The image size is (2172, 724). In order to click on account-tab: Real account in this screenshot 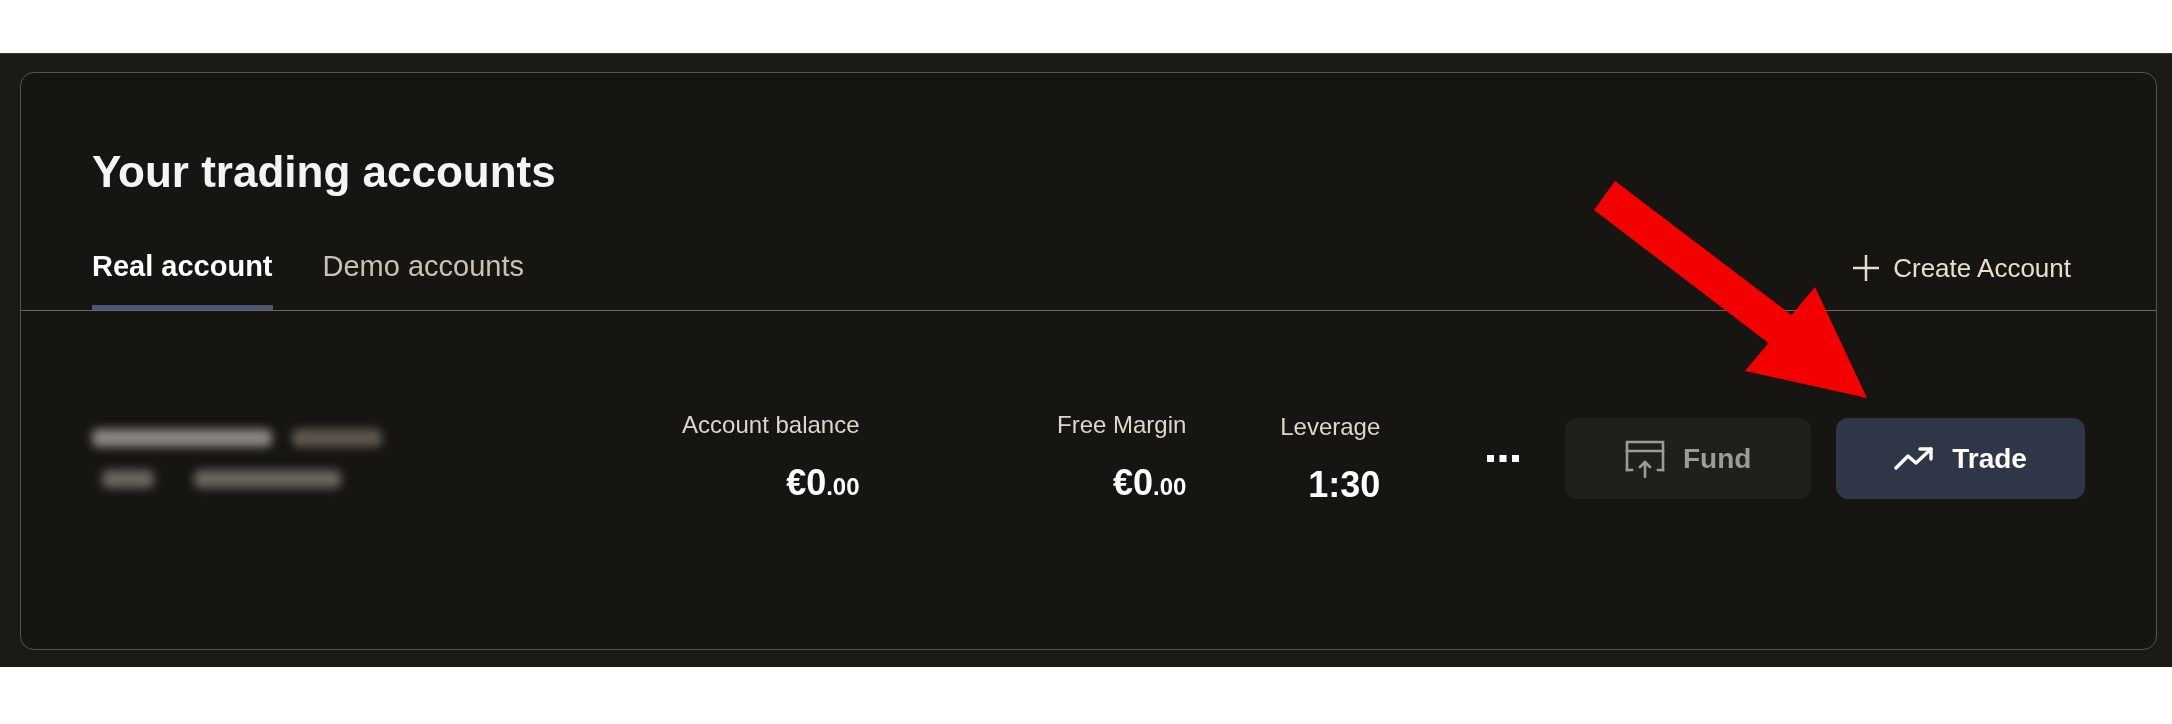, I will do `click(182, 279)`.